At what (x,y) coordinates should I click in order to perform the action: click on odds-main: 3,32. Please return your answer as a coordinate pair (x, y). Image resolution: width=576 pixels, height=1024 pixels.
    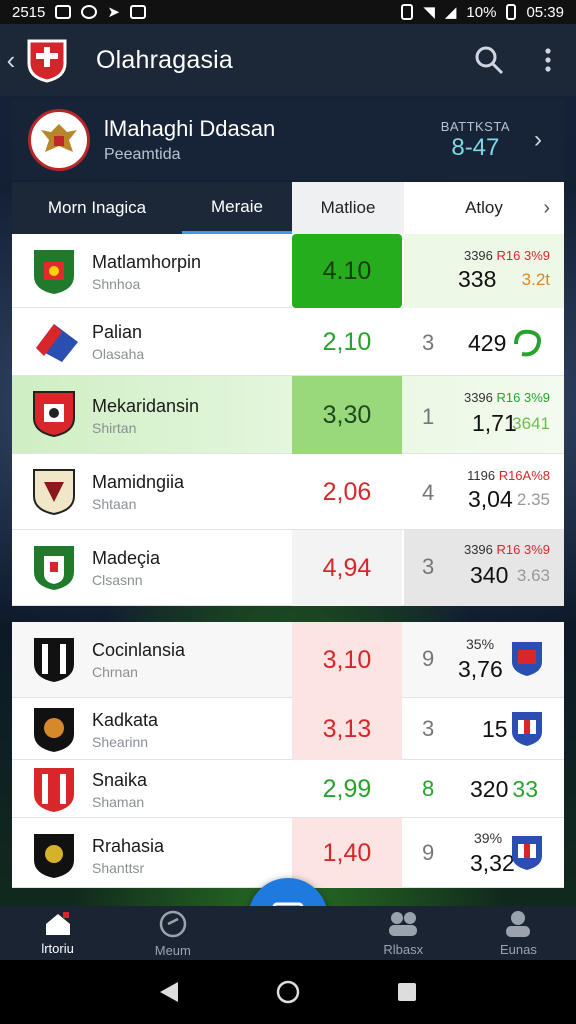
    Looking at the image, I should click on (492, 863).